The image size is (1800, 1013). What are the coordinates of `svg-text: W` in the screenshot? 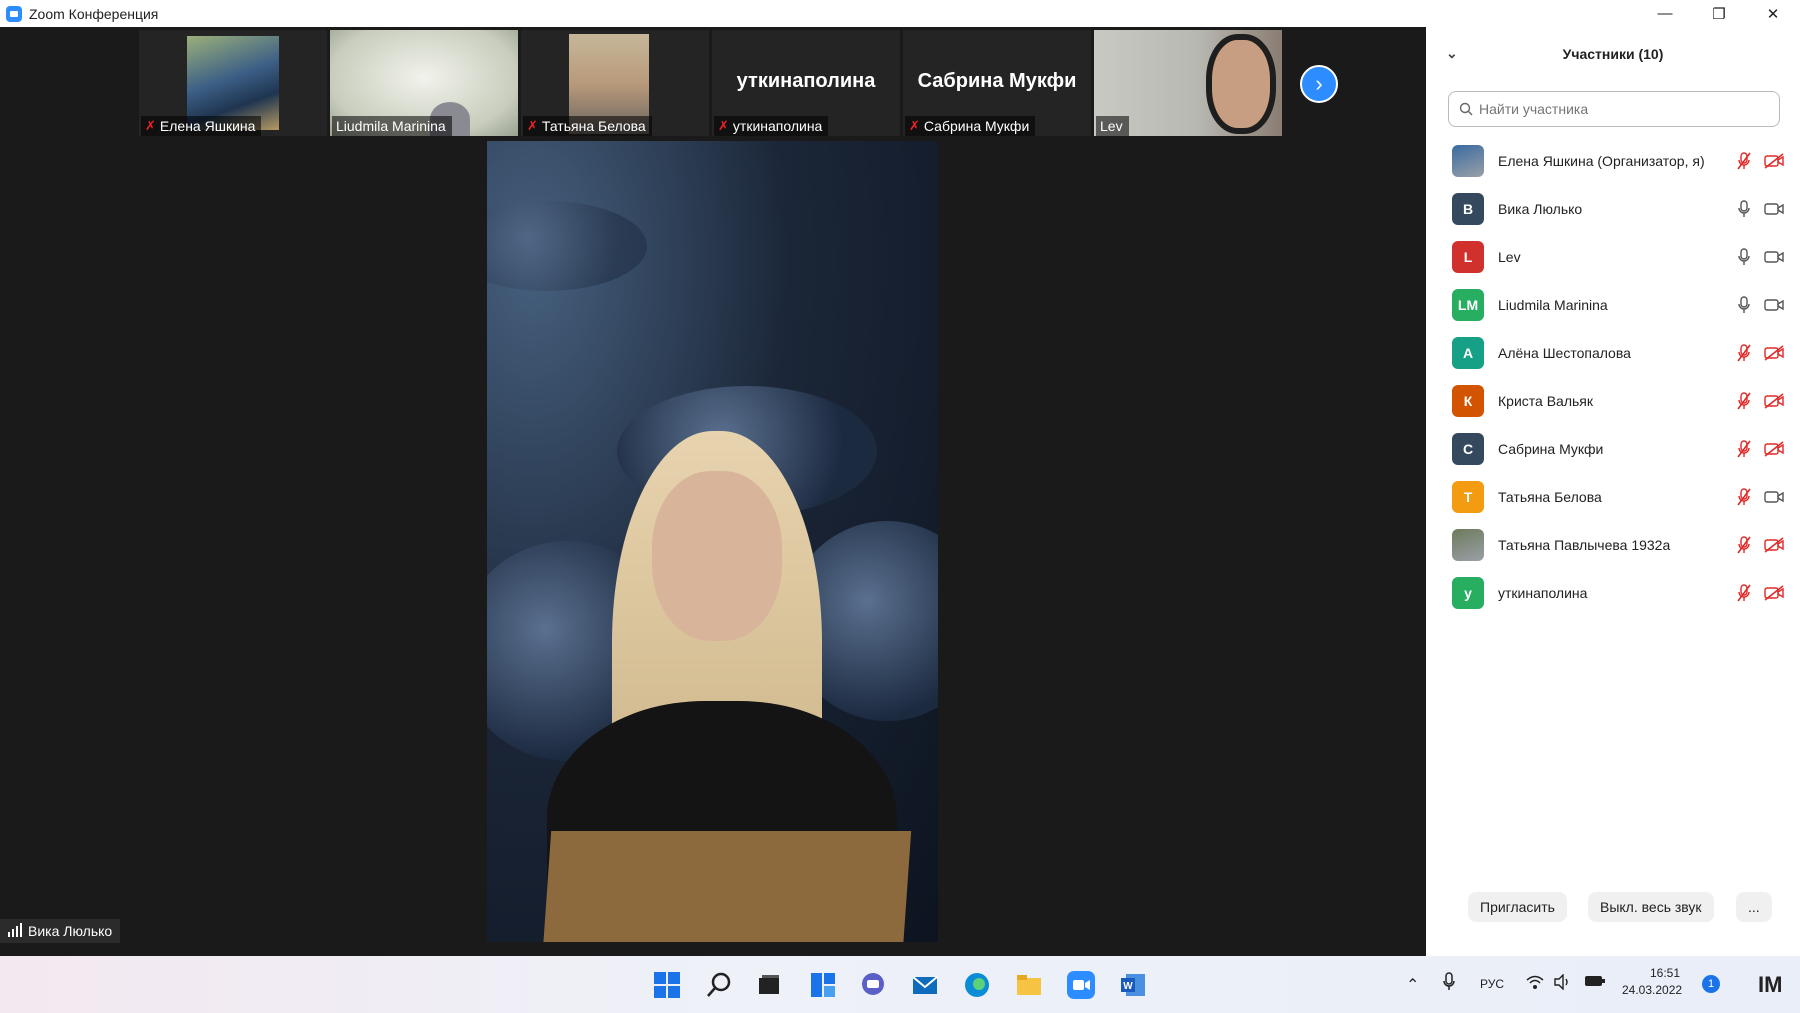 It's located at (1128, 986).